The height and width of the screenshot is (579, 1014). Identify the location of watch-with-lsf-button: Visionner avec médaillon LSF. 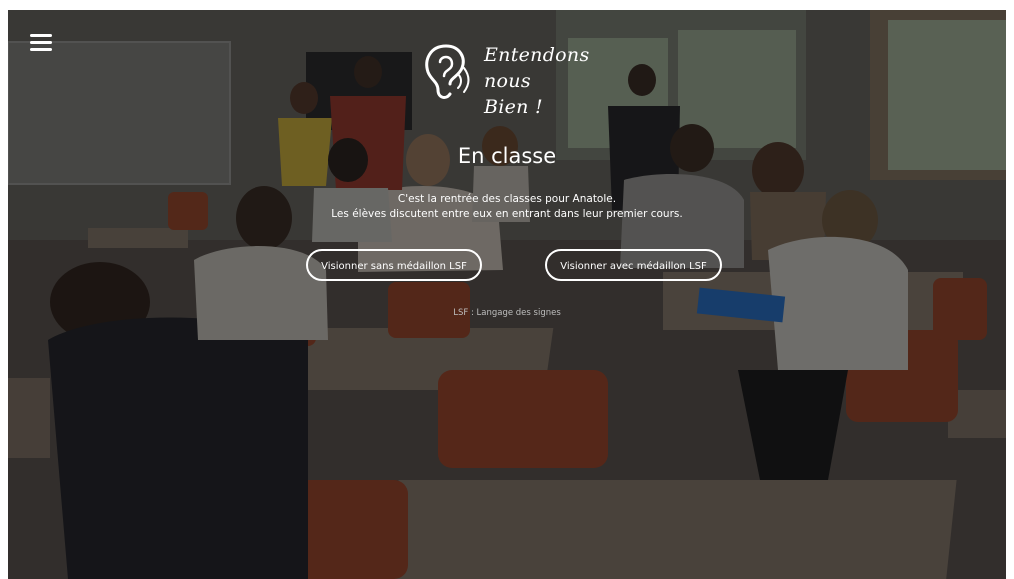
(633, 265).